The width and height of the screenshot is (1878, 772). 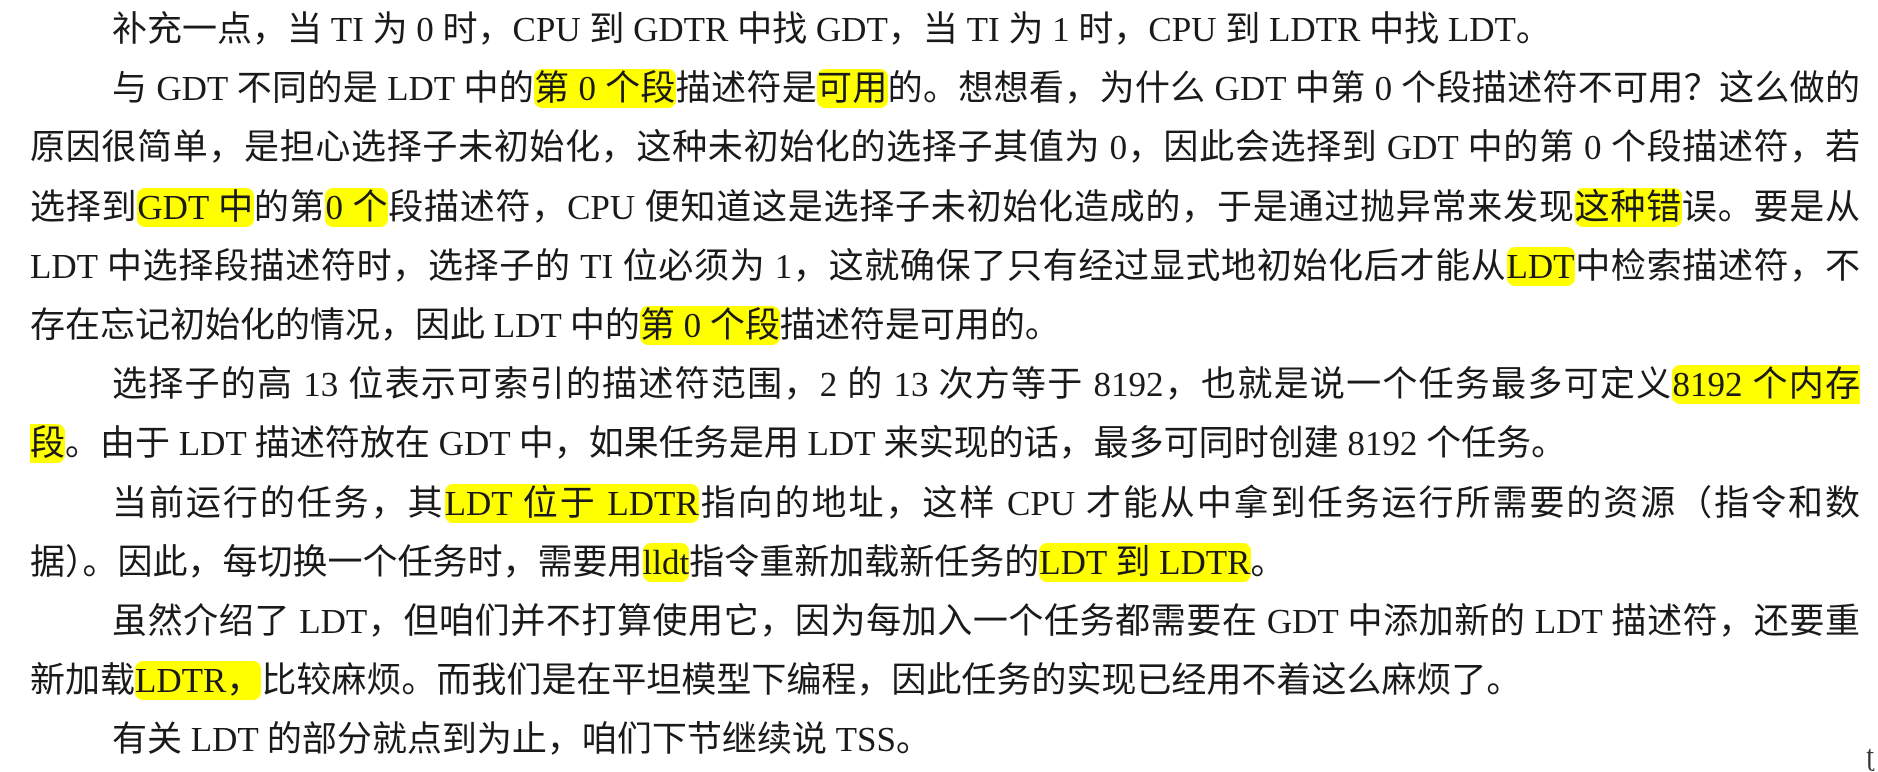 I want to click on text-run: 指令重新加载新任务的, so click(x=864, y=562).